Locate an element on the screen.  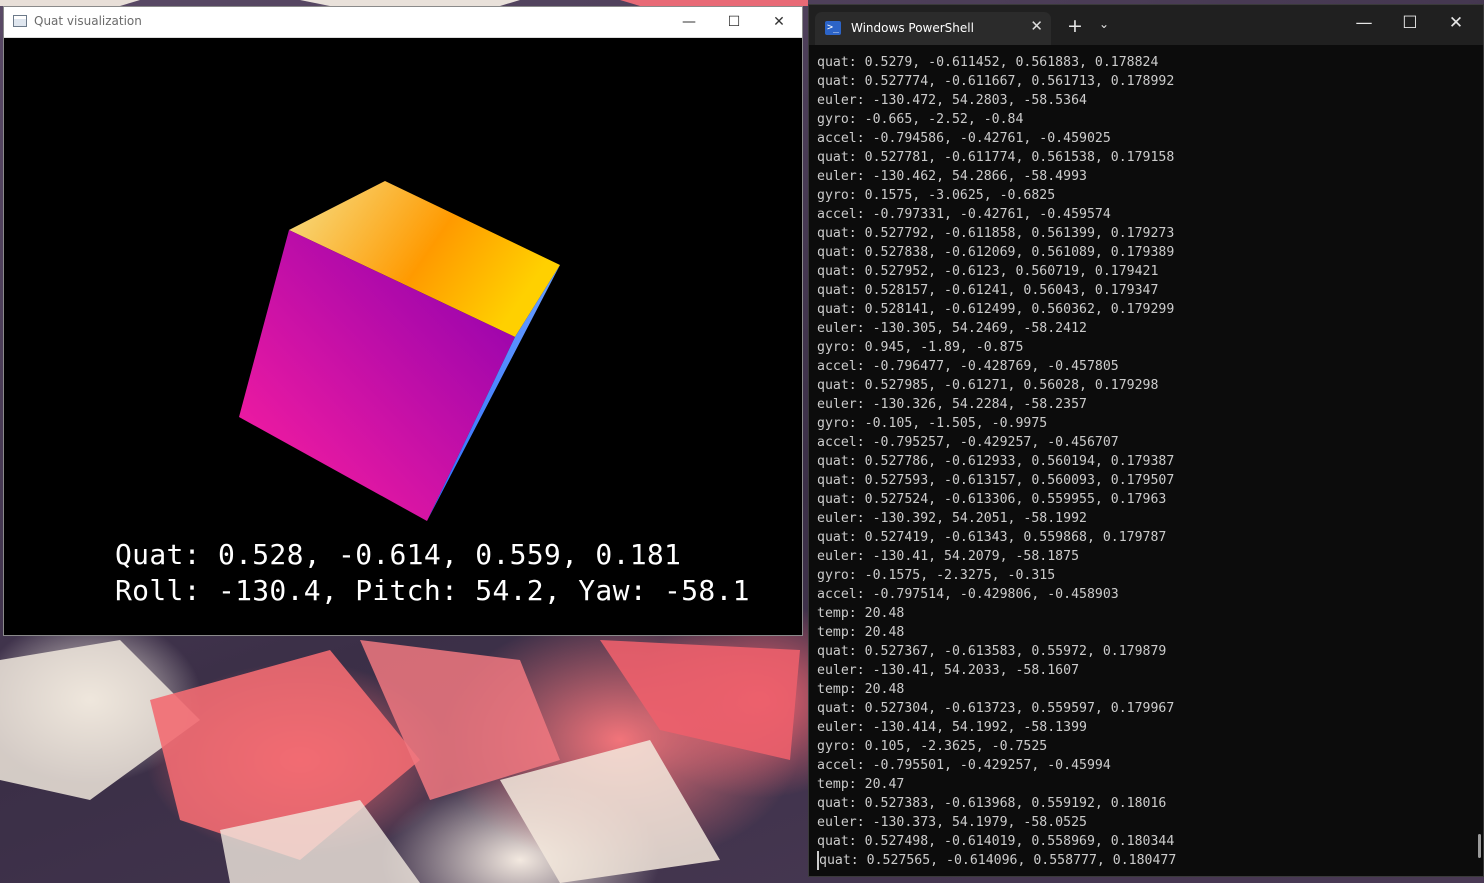
terminal-line: gyro: 0.945, -1.89, -0.875 is located at coordinates (920, 347).